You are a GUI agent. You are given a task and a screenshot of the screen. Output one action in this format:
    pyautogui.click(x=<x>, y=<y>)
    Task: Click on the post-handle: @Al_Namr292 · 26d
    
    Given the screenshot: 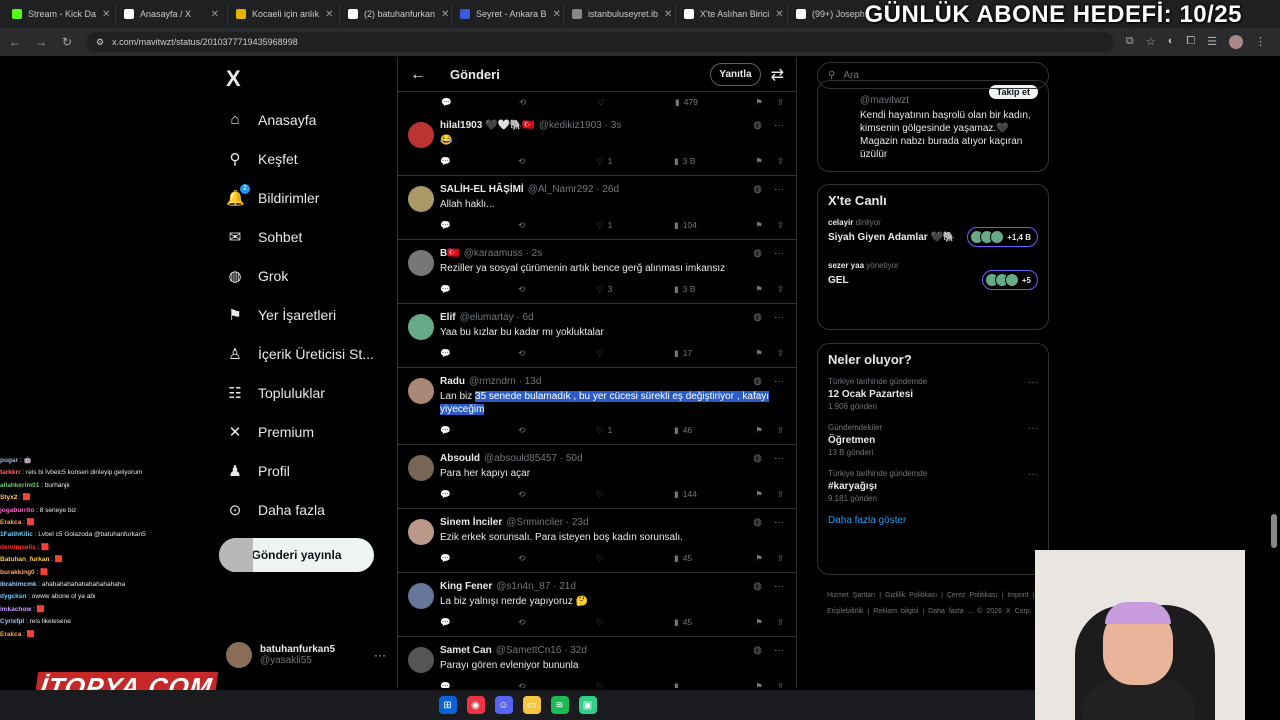 What is the action you would take?
    pyautogui.click(x=573, y=189)
    